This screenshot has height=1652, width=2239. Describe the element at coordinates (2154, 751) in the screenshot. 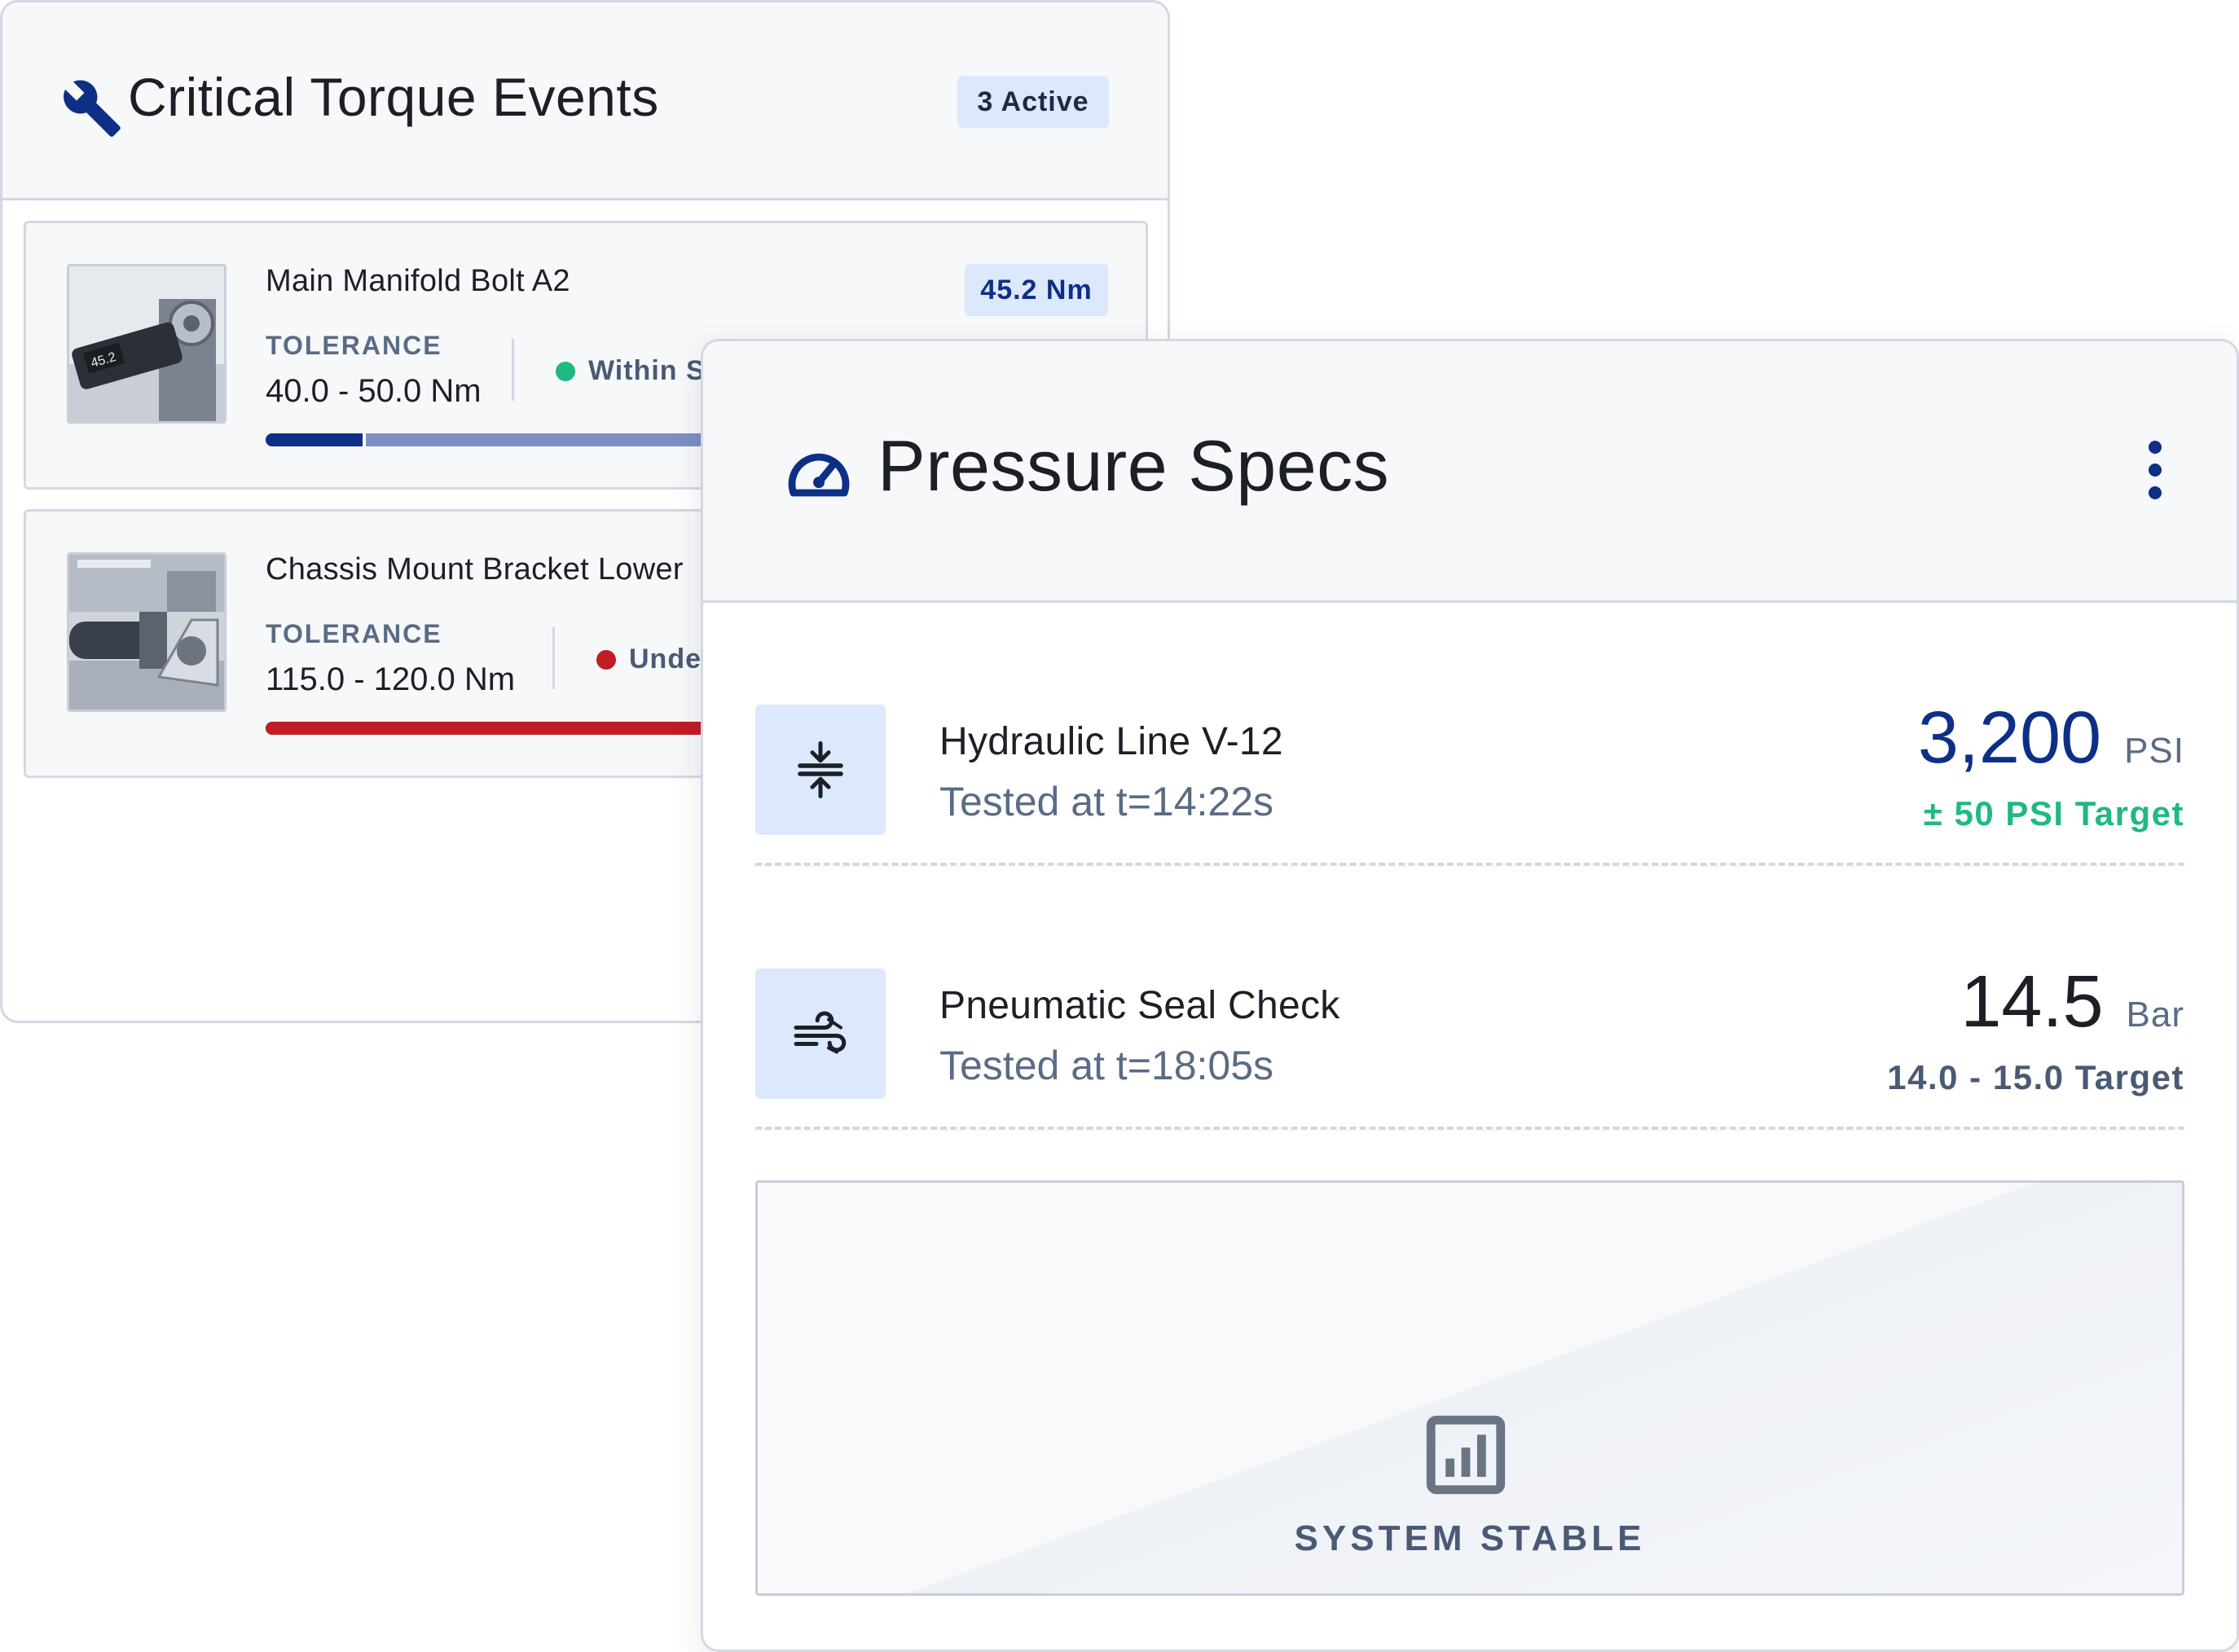

I see `spec-unit: PSI` at that location.